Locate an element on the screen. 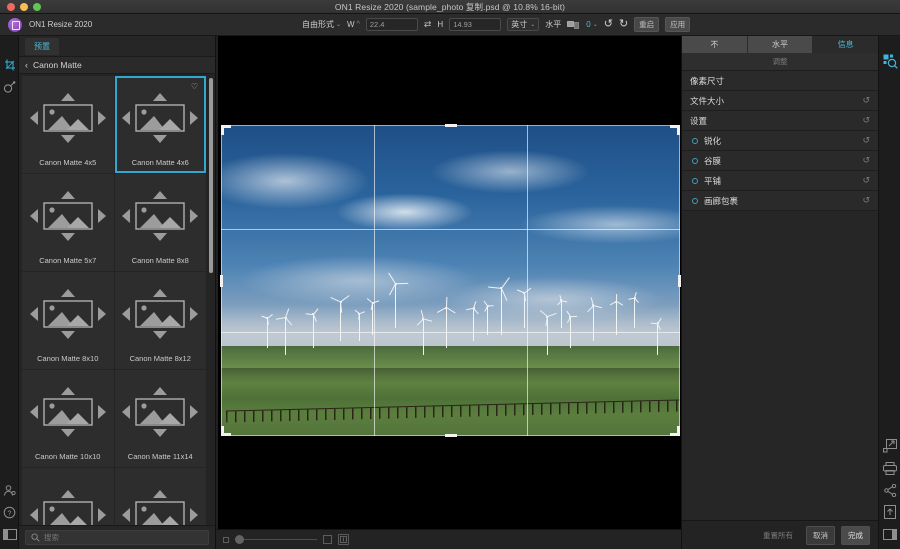 This screenshot has height=549, width=900. adjust-row: 文件大小 ↺ is located at coordinates (780, 101).